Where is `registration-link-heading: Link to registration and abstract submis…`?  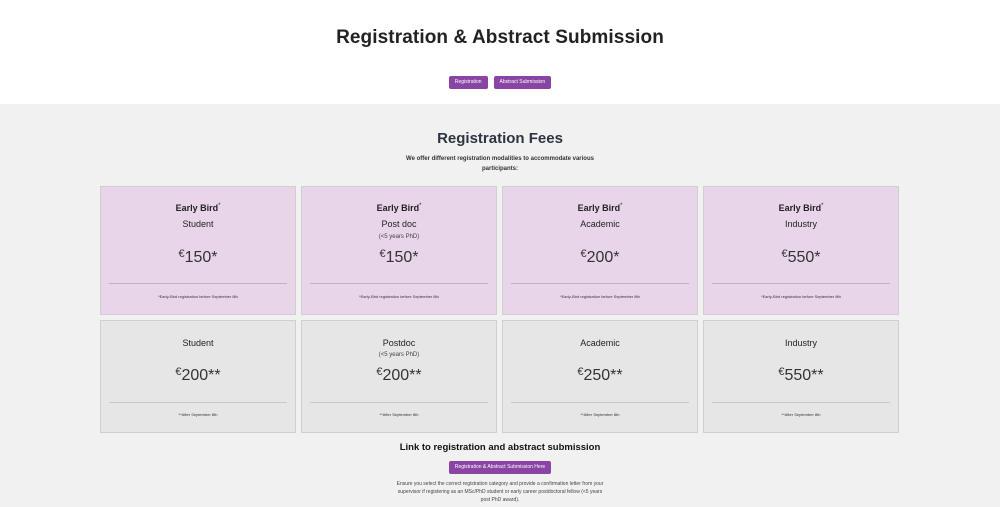
registration-link-heading: Link to registration and abstract submis… is located at coordinates (500, 447).